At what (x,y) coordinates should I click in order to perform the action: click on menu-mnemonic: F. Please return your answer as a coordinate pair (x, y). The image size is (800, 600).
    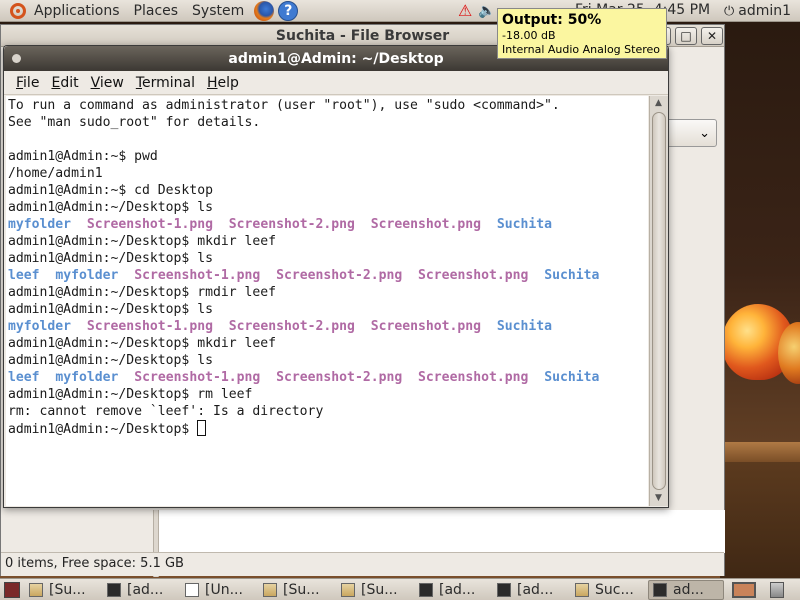
    Looking at the image, I should click on (20, 82).